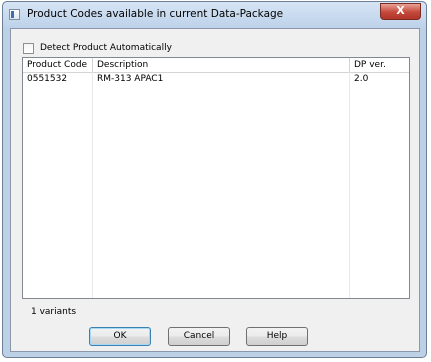 The width and height of the screenshot is (431, 362). What do you see at coordinates (216, 79) in the screenshot?
I see `table-row: 0551532 RM-313 APAC1 2.0` at bounding box center [216, 79].